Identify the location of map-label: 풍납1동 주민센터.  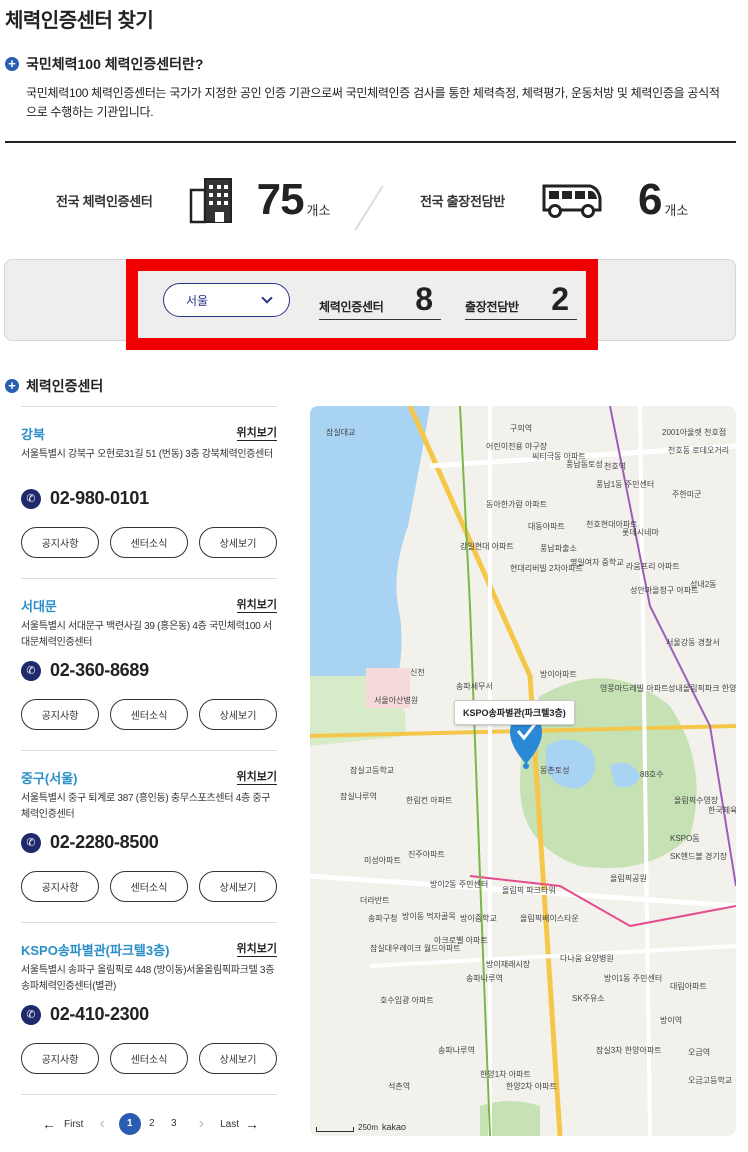
(625, 484).